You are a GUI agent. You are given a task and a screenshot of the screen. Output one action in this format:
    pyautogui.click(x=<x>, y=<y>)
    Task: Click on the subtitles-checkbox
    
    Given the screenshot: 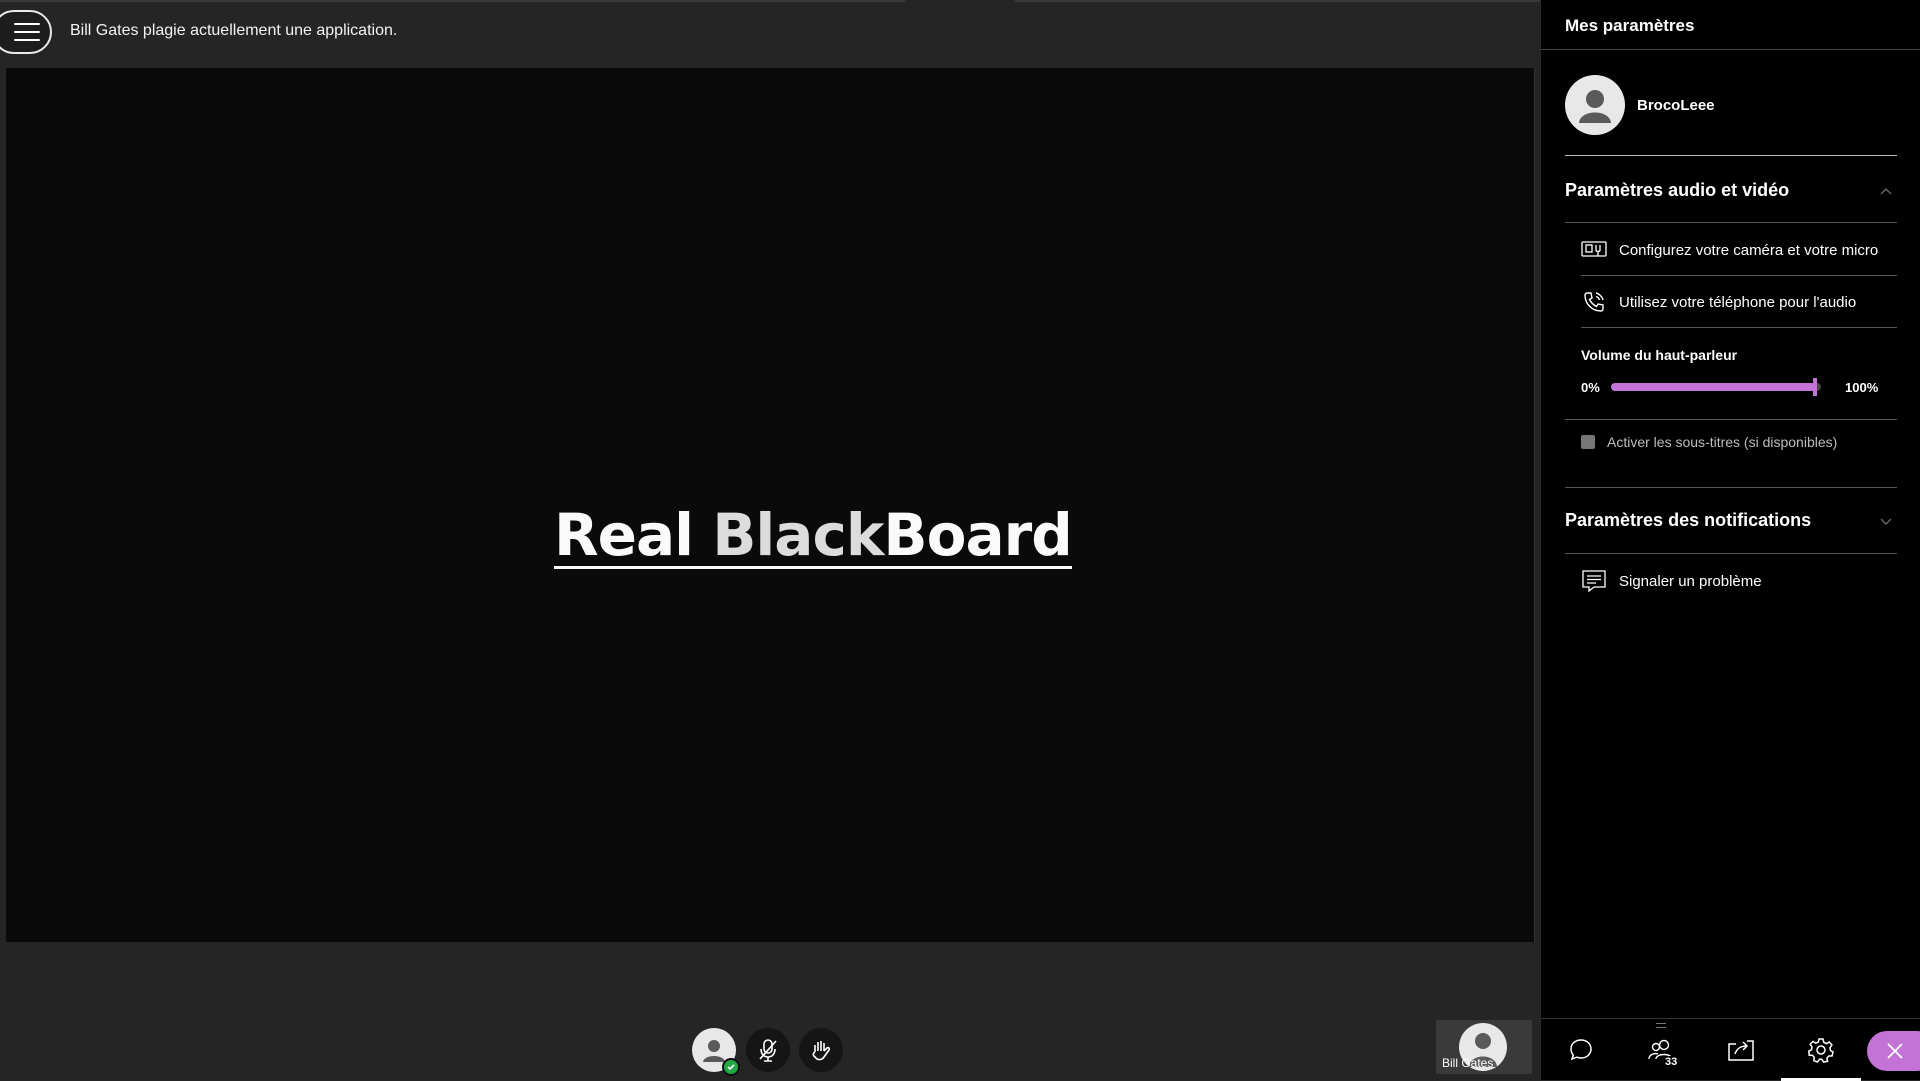 What is the action you would take?
    pyautogui.click(x=1588, y=442)
    